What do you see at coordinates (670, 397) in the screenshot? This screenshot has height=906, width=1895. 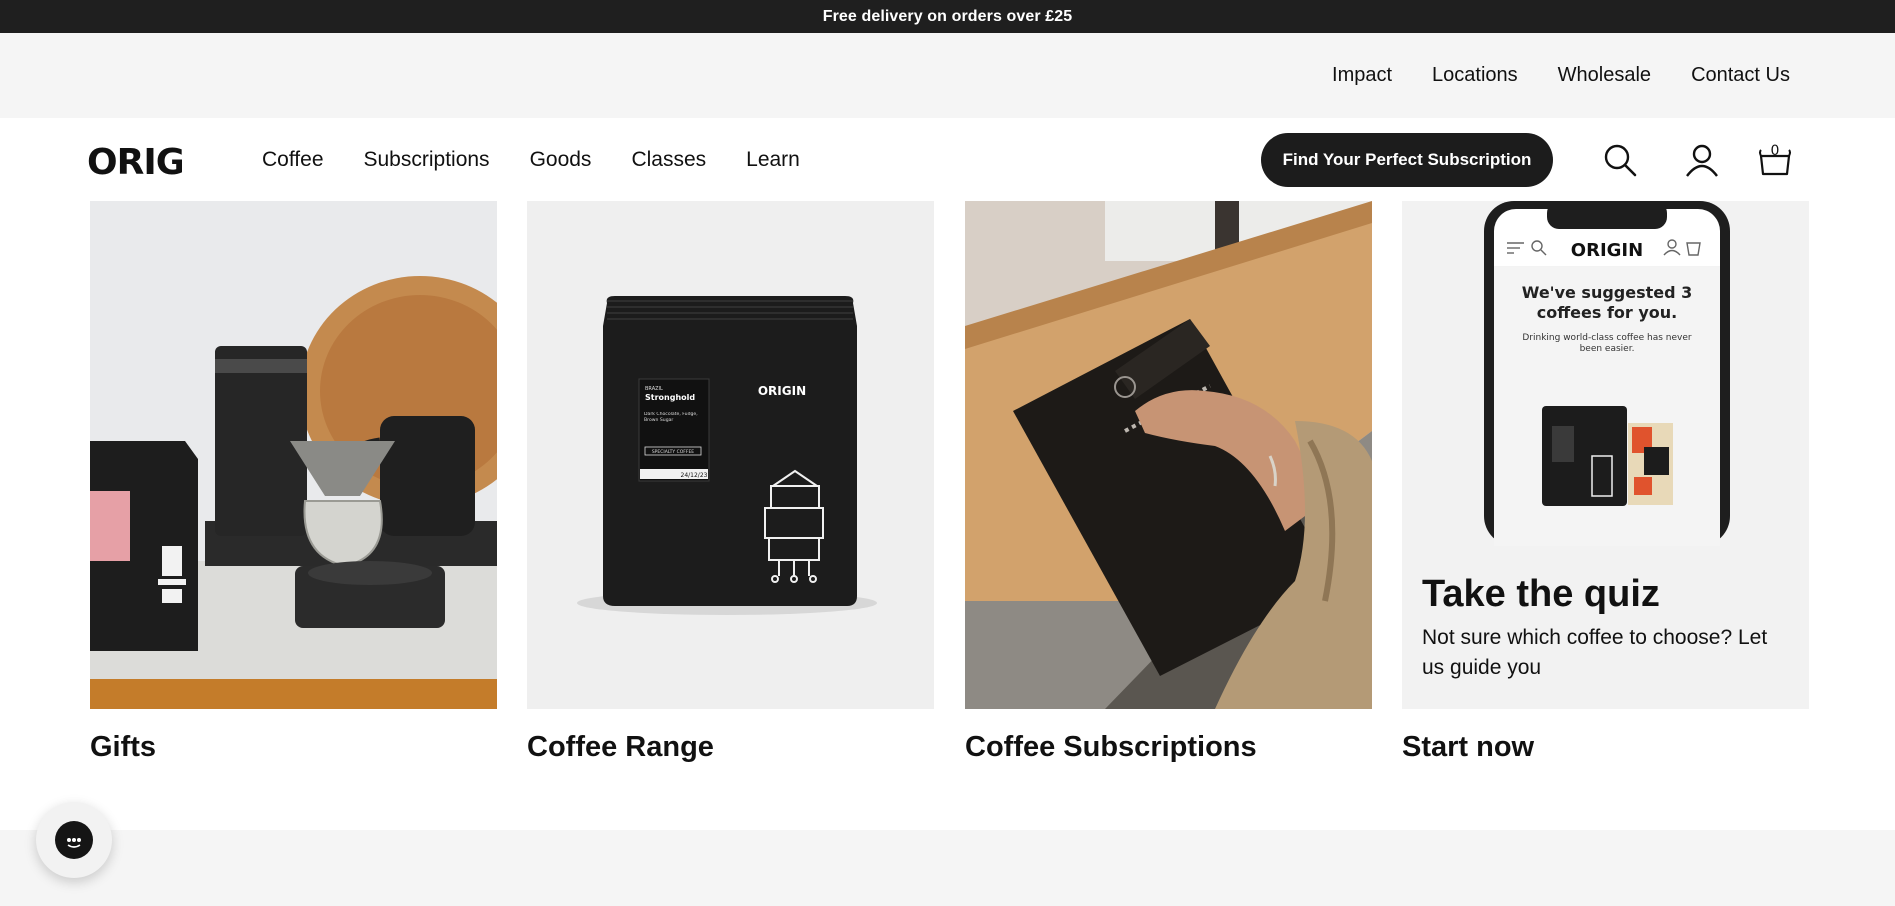 I see `bag-name: Stronghold` at bounding box center [670, 397].